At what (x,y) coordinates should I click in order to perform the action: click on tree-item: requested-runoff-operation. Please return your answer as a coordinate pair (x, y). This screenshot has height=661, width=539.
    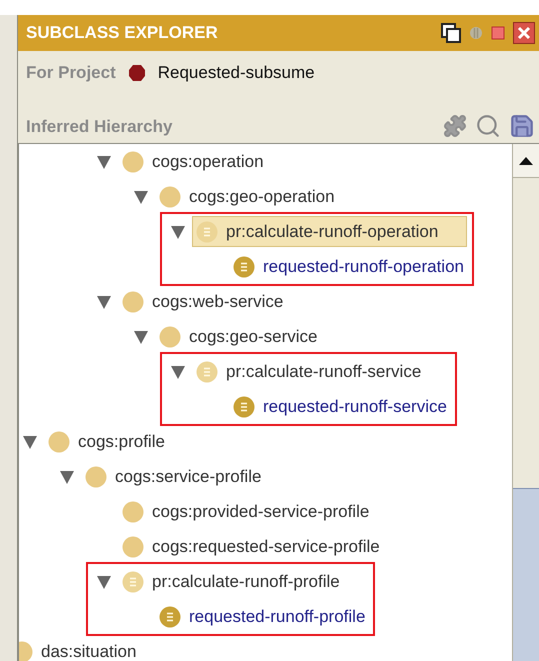
    Looking at the image, I should click on (348, 266).